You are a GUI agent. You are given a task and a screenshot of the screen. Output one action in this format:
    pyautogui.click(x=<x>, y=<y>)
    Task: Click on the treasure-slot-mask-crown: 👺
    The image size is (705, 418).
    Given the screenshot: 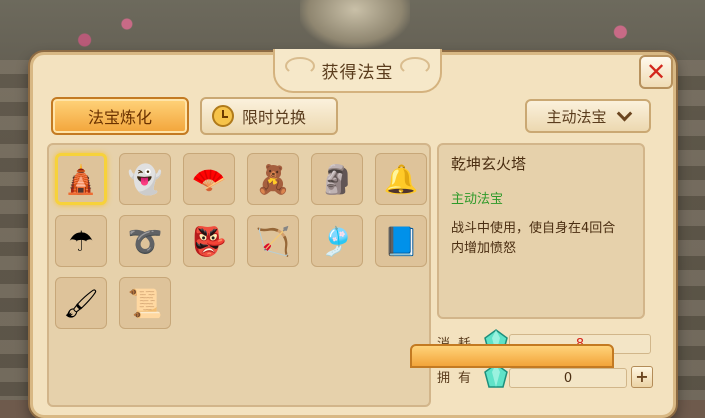 What is the action you would take?
    pyautogui.click(x=209, y=241)
    